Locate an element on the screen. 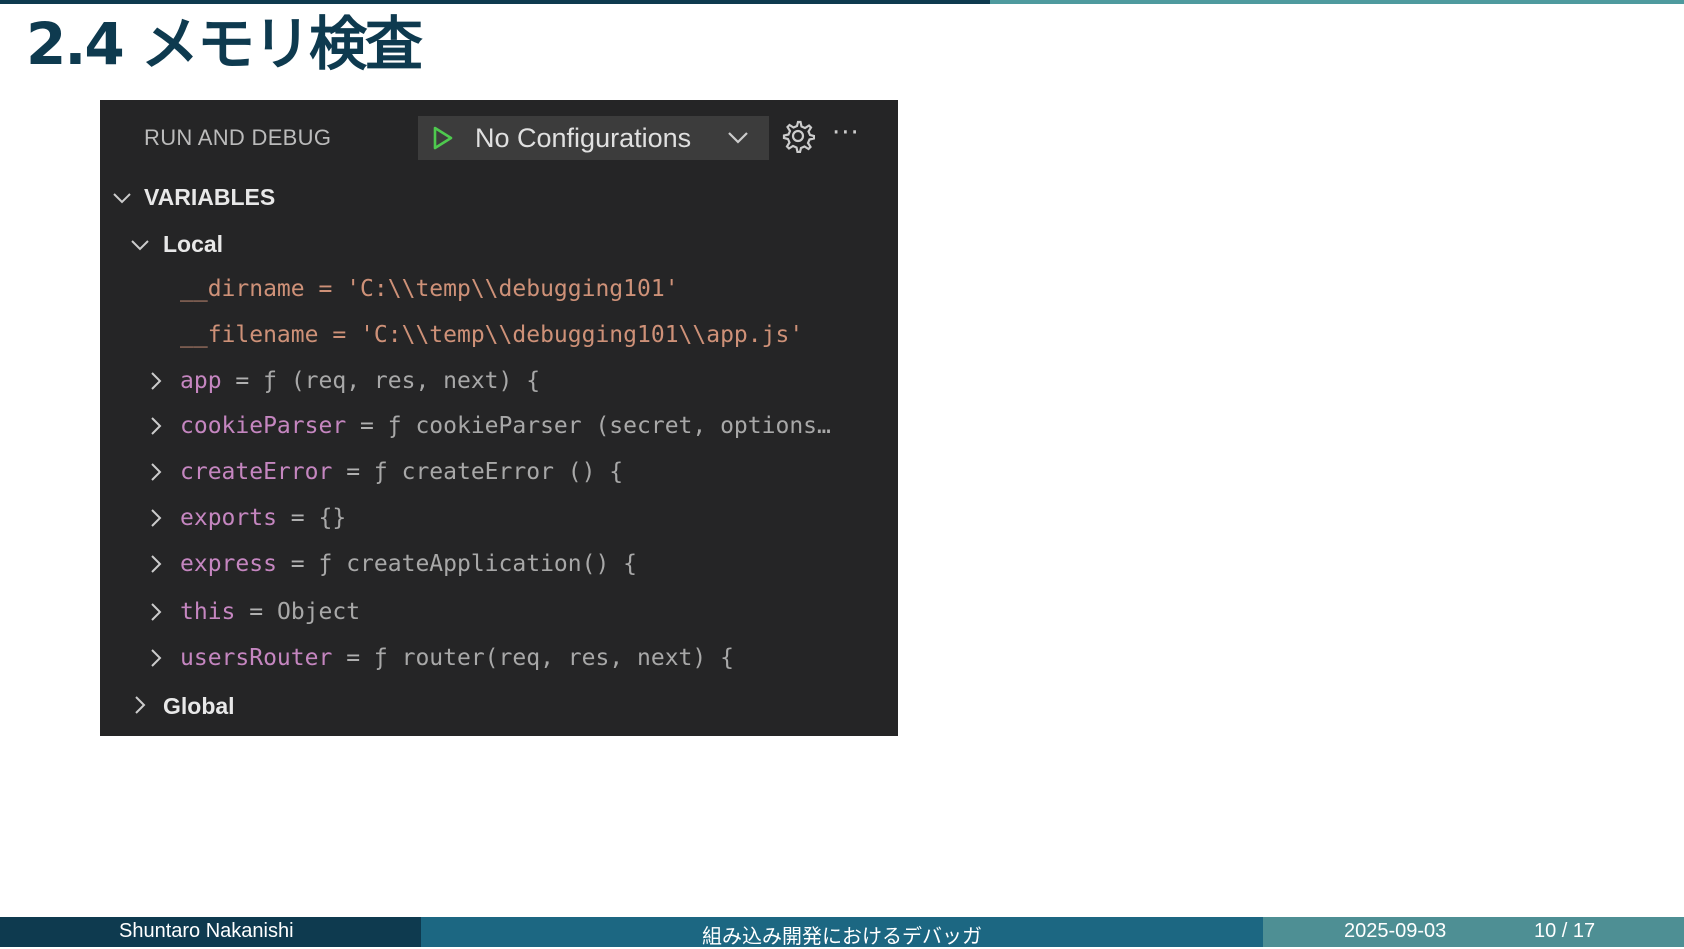 This screenshot has height=949, width=1684. variable-name: usersRouter is located at coordinates (256, 658).